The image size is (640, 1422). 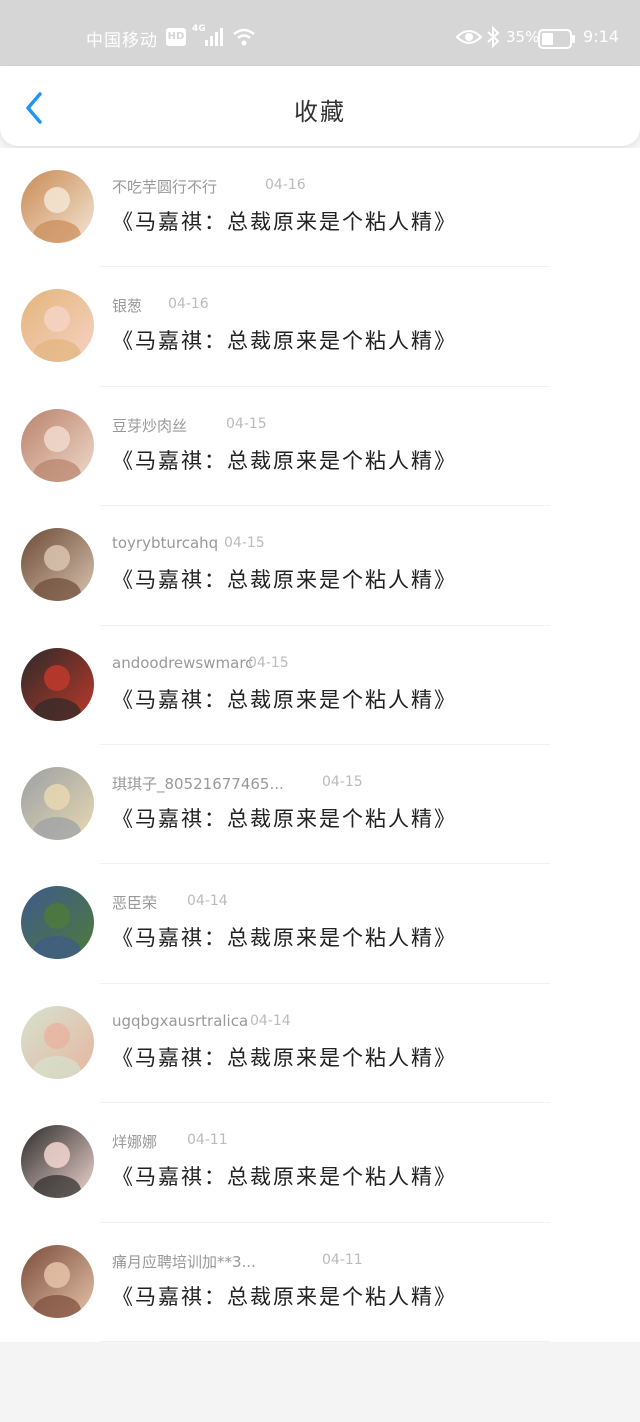 What do you see at coordinates (135, 903) in the screenshot?
I see `username: 恶臣荣` at bounding box center [135, 903].